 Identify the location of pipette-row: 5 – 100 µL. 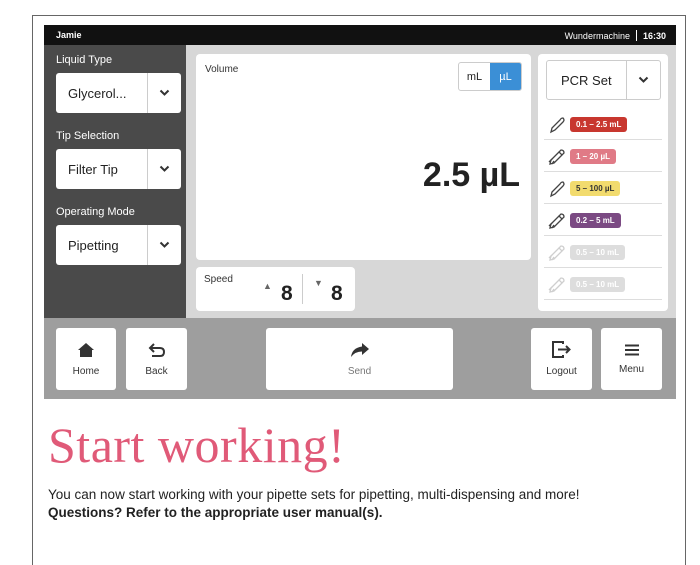
(603, 189).